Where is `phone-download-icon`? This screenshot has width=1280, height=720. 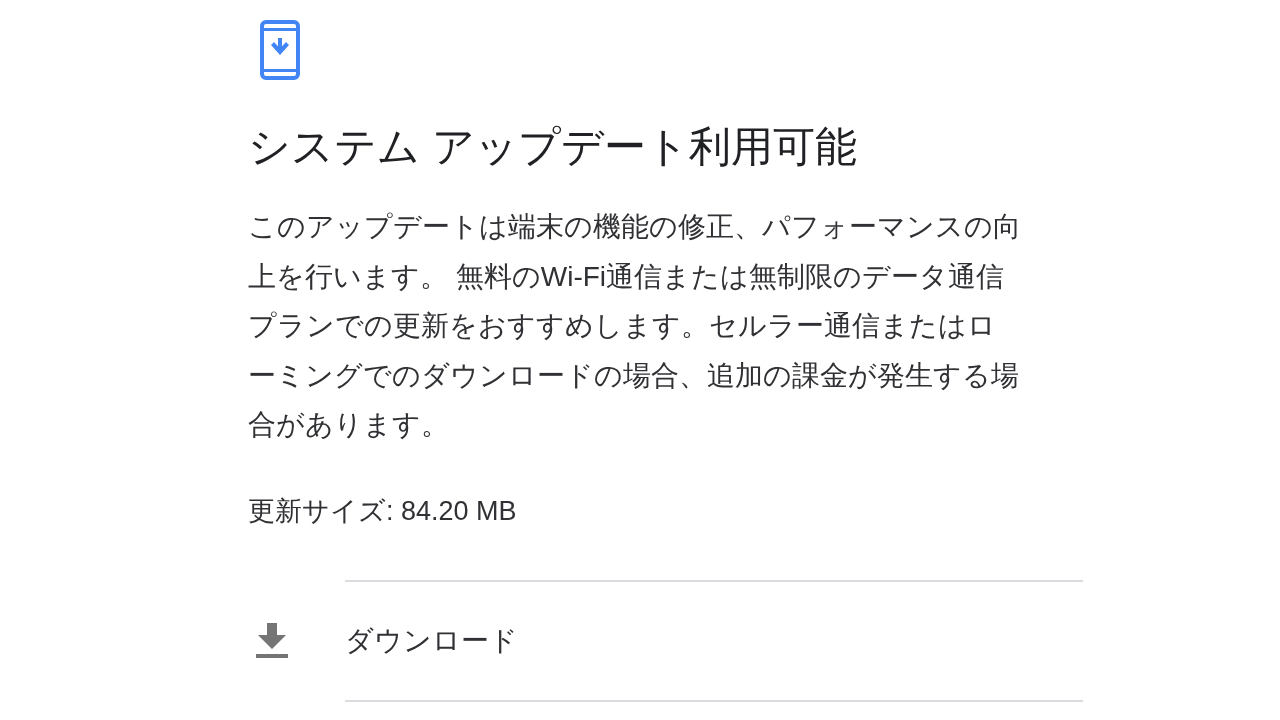 phone-download-icon is located at coordinates (280, 50).